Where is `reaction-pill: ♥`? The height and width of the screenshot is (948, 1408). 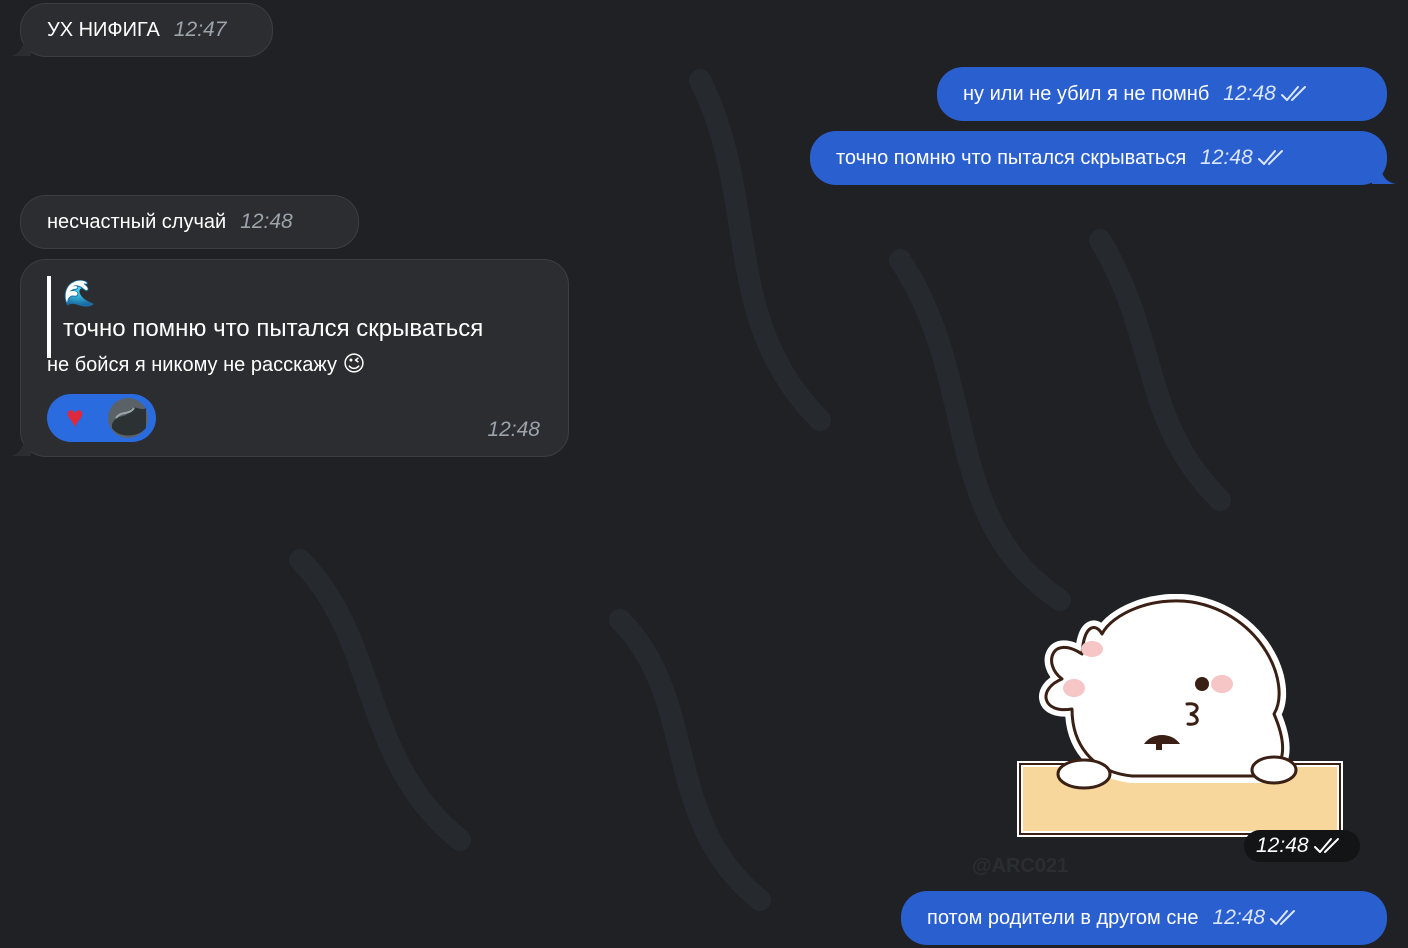
reaction-pill: ♥ is located at coordinates (101, 418).